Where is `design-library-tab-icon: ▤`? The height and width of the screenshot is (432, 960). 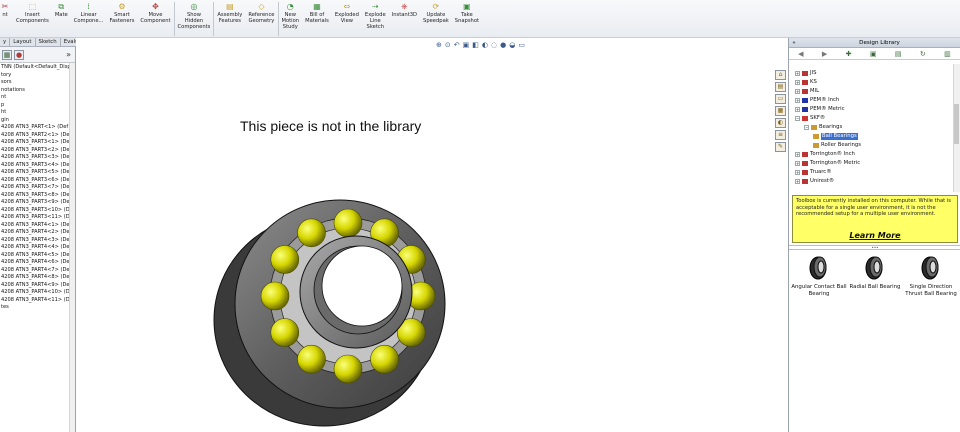 design-library-tab-icon: ▤ is located at coordinates (780, 87).